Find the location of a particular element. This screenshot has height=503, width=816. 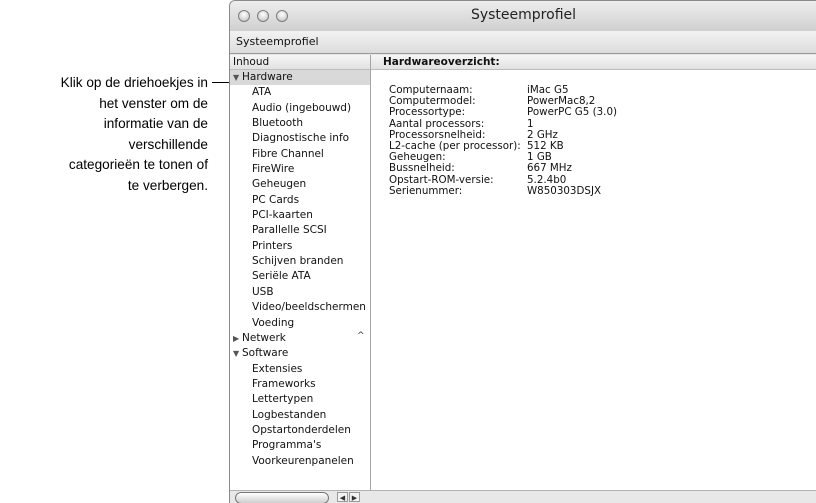

sidebar-item-pc-cards: PC Cards is located at coordinates (300, 200).